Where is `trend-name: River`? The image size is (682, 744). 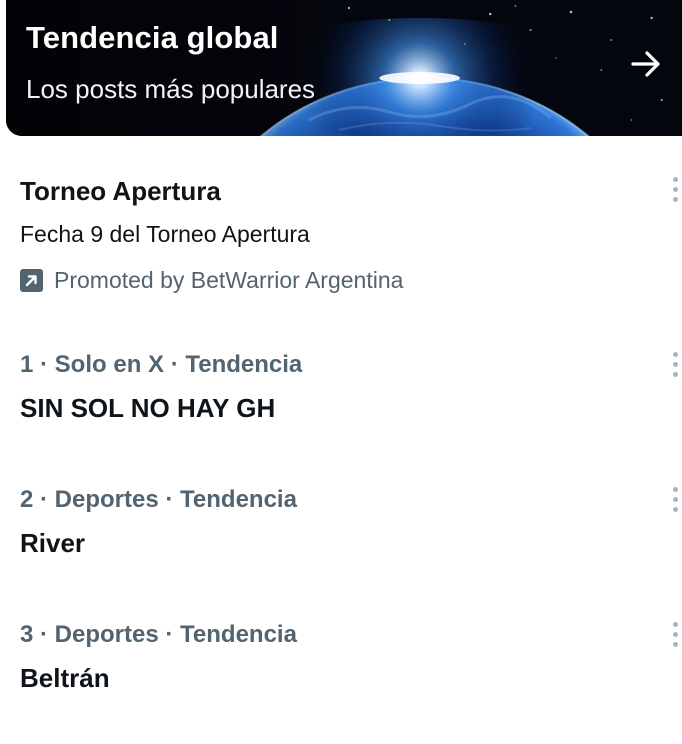
trend-name: River is located at coordinates (53, 543).